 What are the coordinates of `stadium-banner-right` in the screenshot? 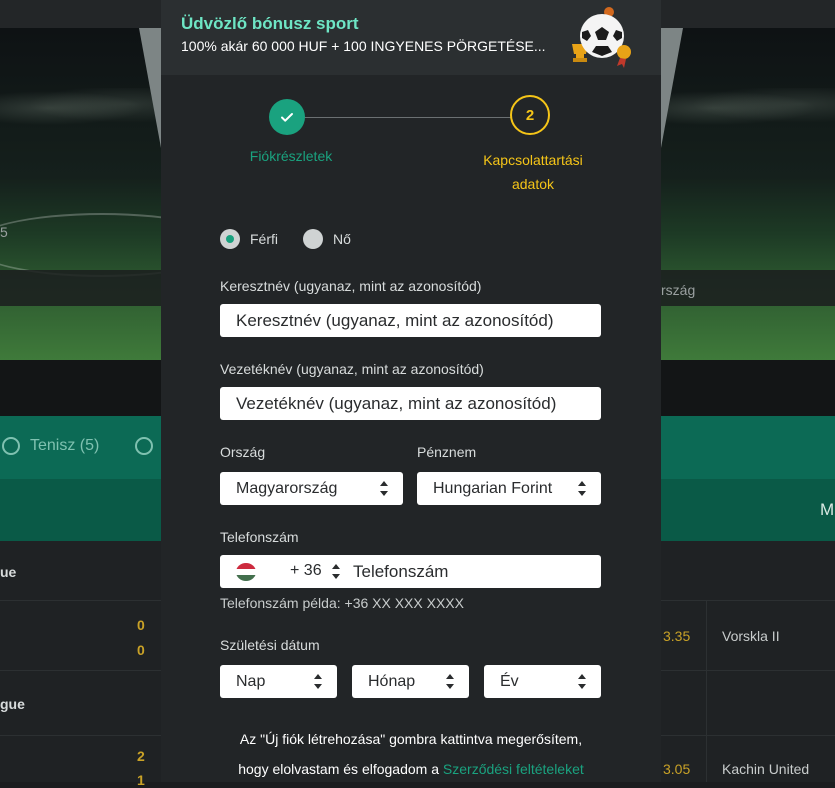 It's located at (748, 194).